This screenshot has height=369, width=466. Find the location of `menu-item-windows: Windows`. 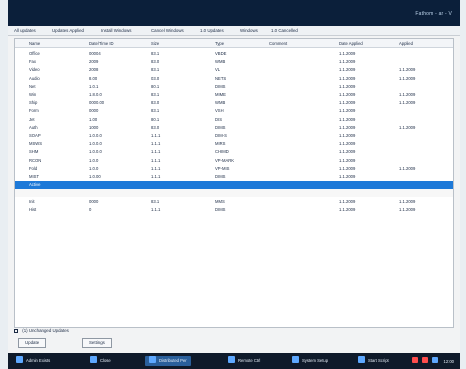

menu-item-windows: Windows is located at coordinates (249, 30).